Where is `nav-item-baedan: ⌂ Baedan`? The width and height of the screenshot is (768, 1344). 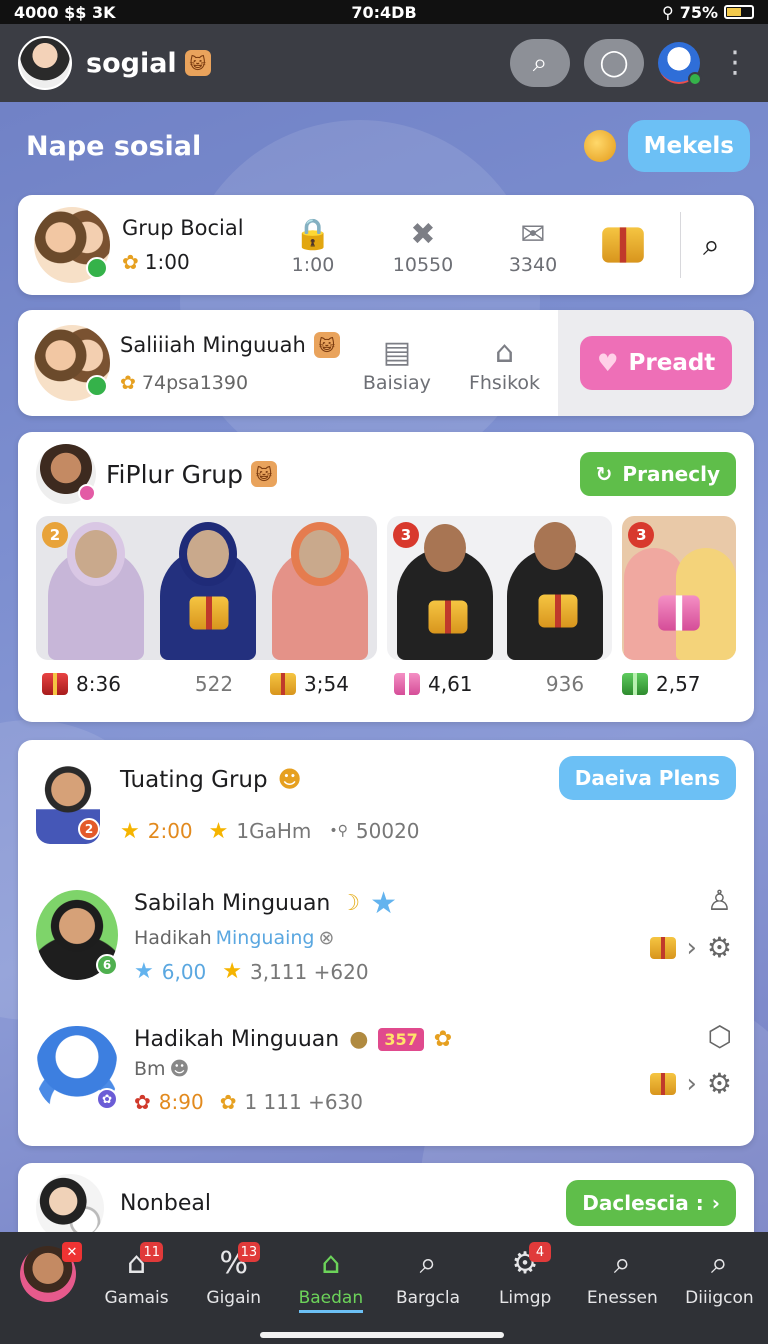 nav-item-baedan: ⌂ Baedan is located at coordinates (330, 1278).